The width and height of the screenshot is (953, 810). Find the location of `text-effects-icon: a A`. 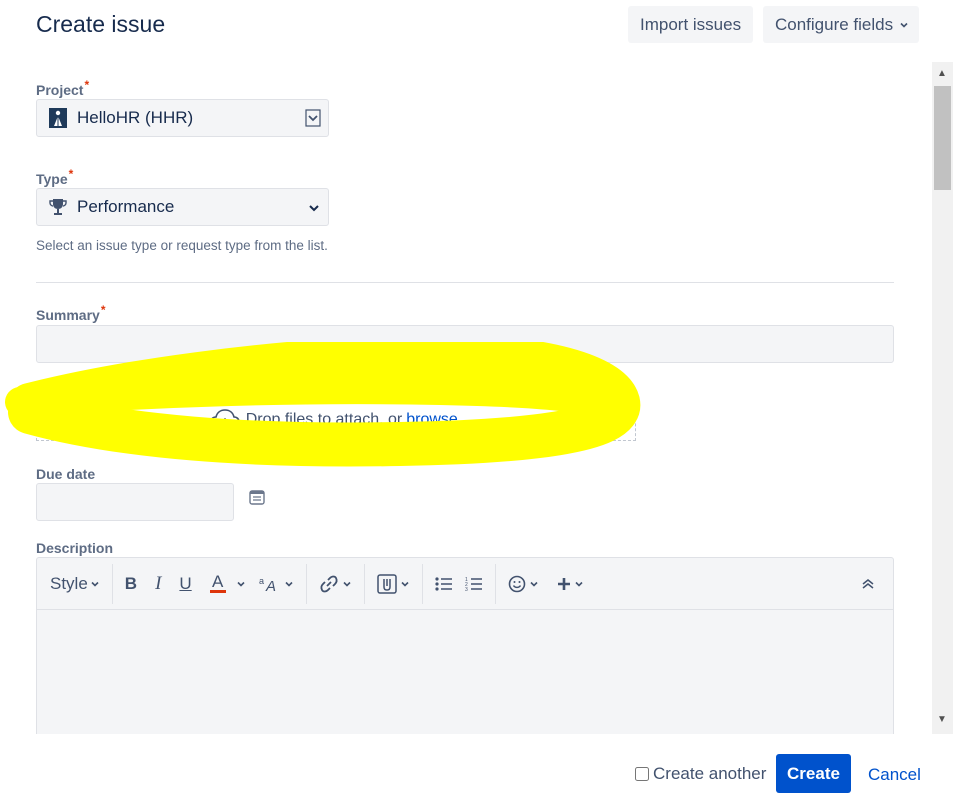

text-effects-icon: a A is located at coordinates (270, 584).